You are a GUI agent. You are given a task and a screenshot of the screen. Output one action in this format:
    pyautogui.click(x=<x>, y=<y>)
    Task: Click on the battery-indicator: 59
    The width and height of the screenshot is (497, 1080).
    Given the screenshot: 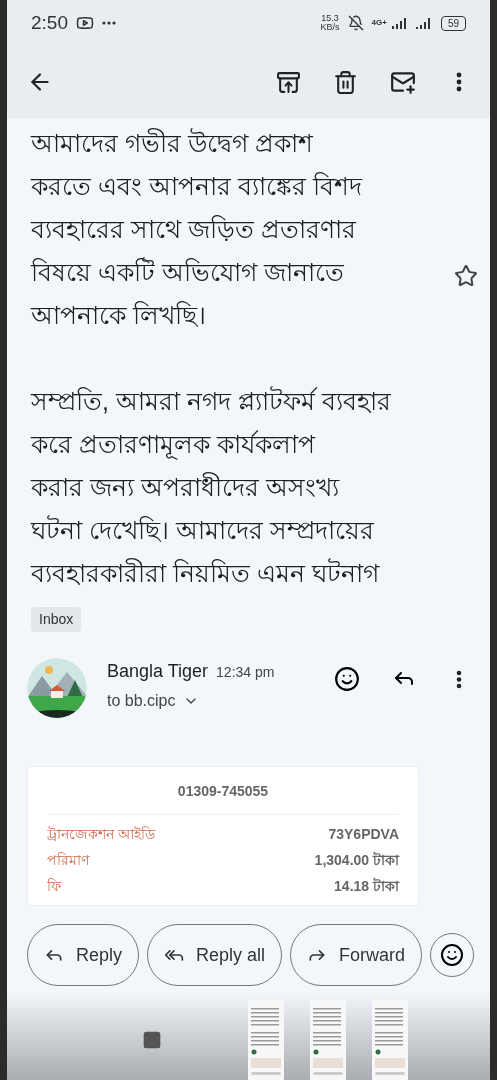 What is the action you would take?
    pyautogui.click(x=453, y=23)
    